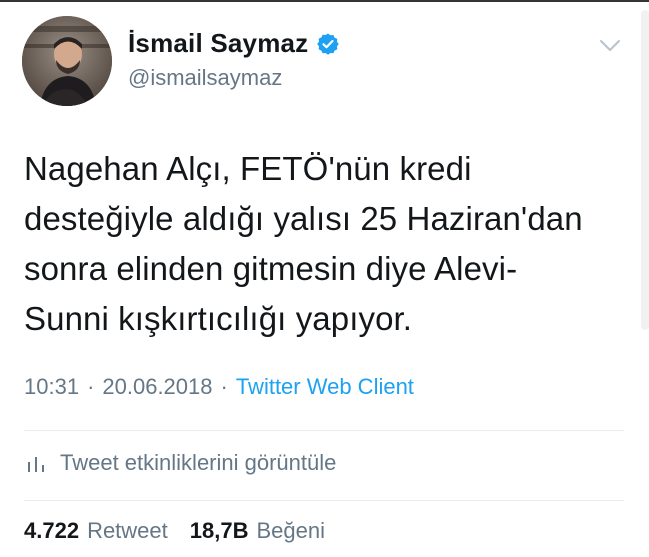 Image resolution: width=649 pixels, height=557 pixels. What do you see at coordinates (127, 531) in the screenshot?
I see `retweet-label: Retweet` at bounding box center [127, 531].